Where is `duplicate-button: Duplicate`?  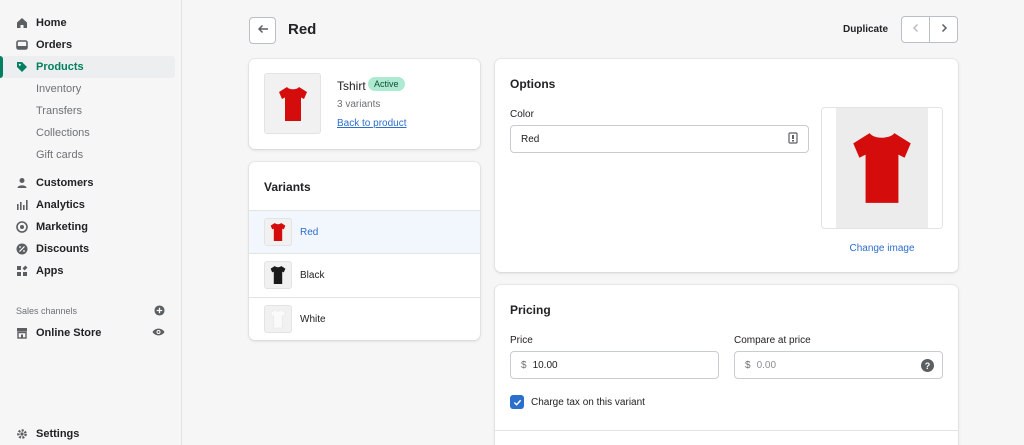
duplicate-button: Duplicate is located at coordinates (865, 29).